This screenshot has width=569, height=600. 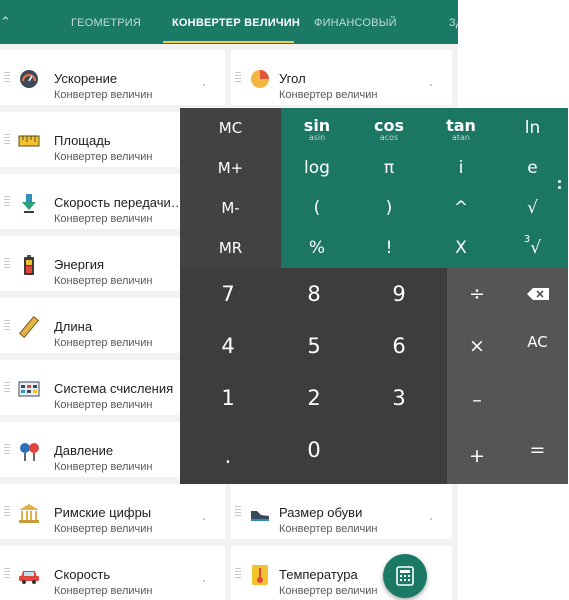 I want to click on digit-0-button: 0, so click(x=314, y=450).